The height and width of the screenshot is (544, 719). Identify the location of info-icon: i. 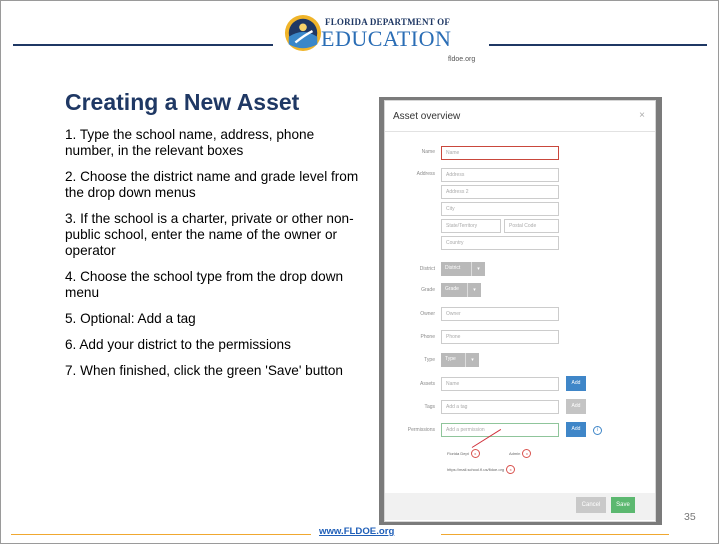
(597, 430).